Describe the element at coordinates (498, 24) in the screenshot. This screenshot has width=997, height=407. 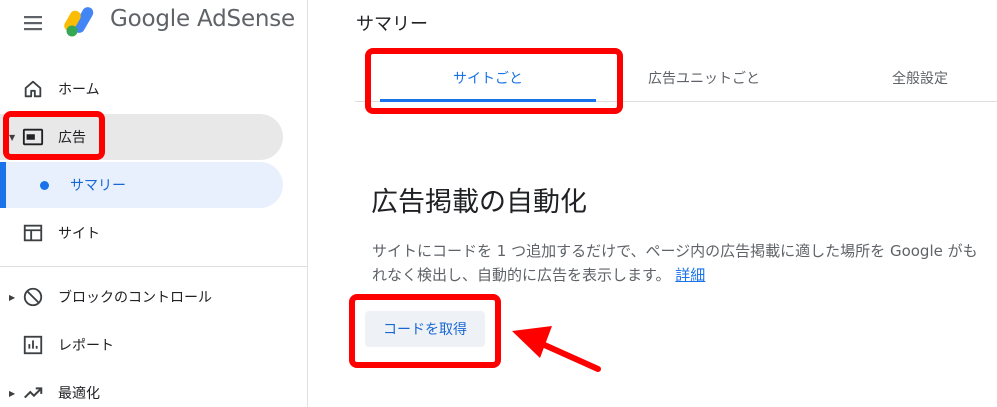
I see `top-bar: Google AdSense サマリー` at that location.